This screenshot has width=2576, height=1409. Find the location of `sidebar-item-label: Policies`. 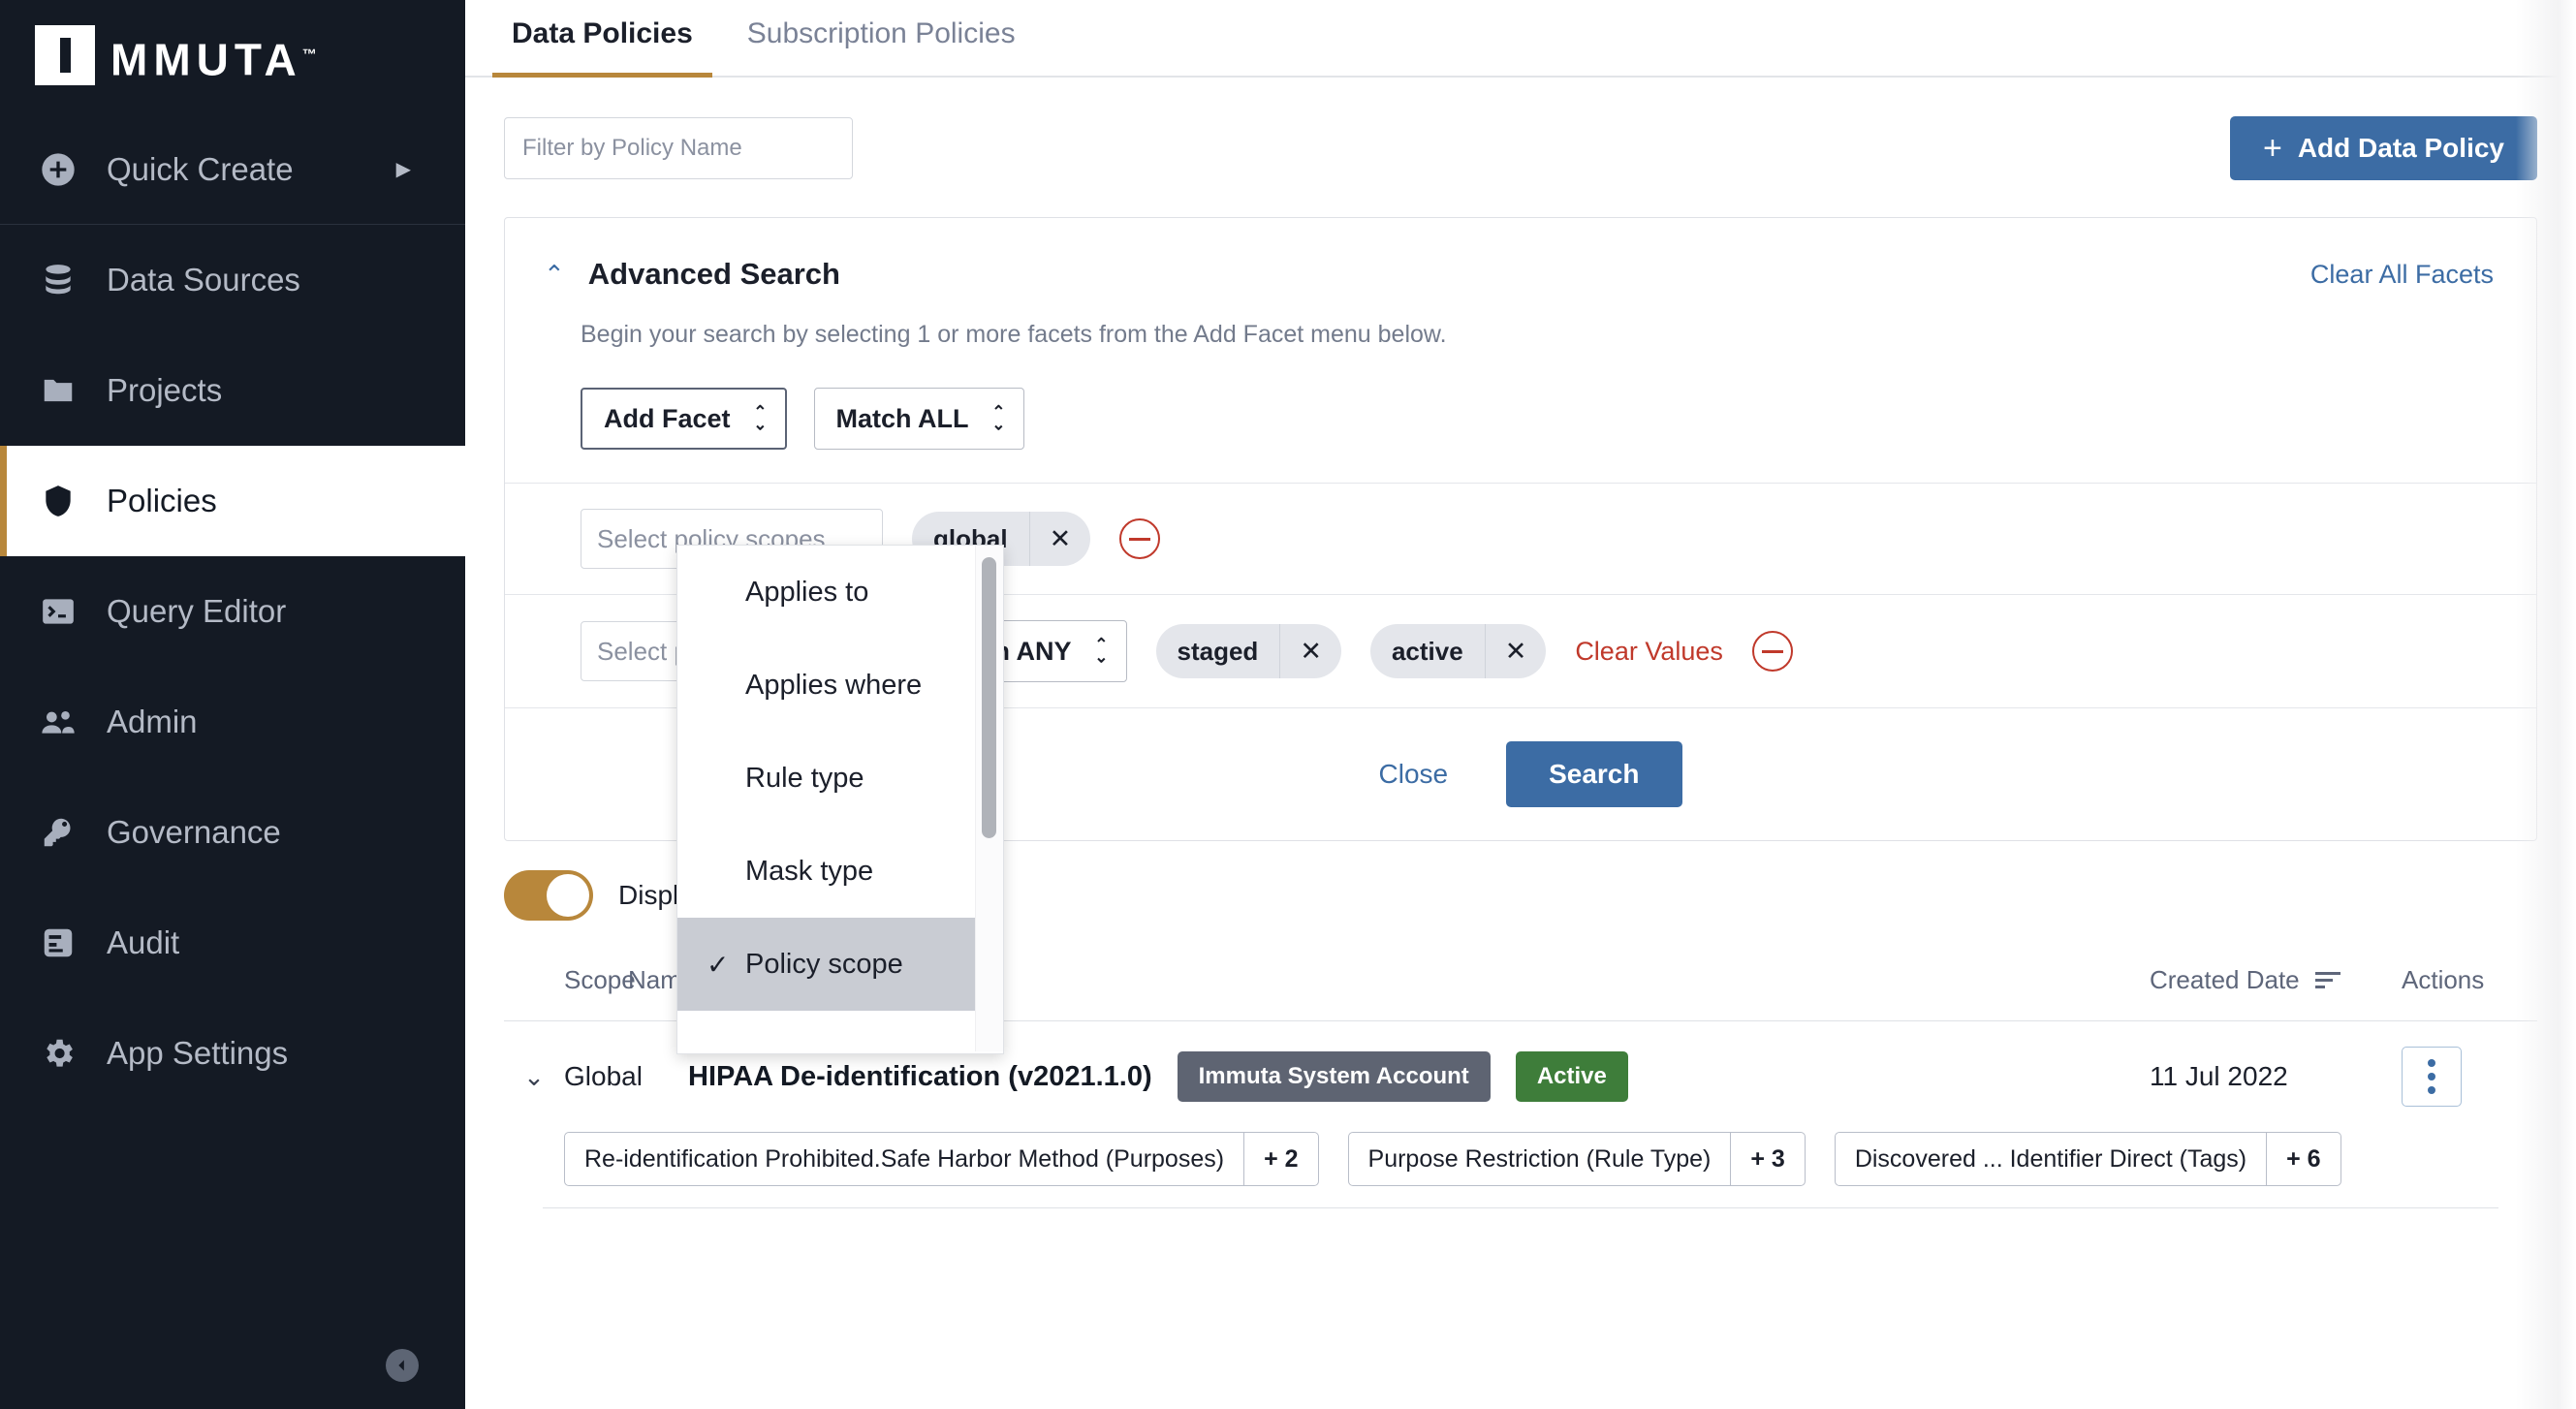

sidebar-item-label: Policies is located at coordinates (162, 501).